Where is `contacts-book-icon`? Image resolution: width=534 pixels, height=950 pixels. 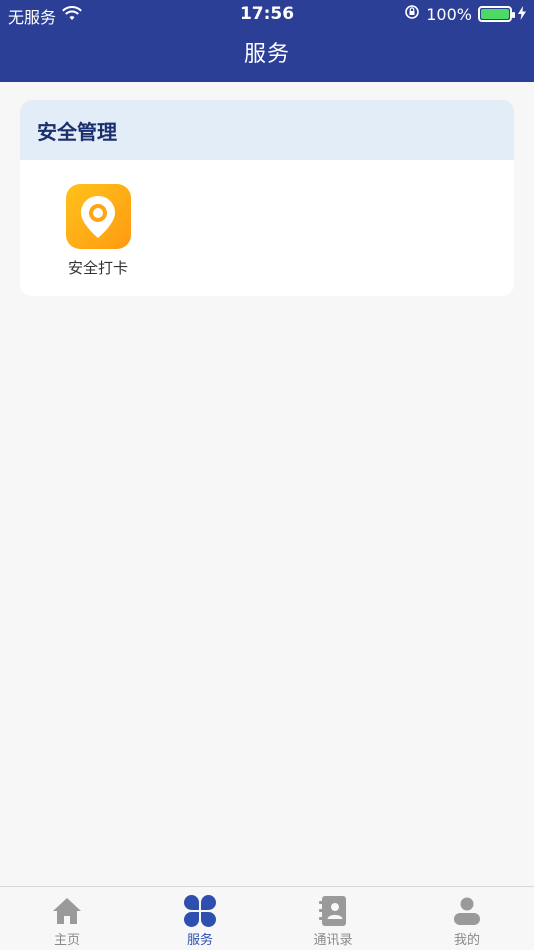 contacts-book-icon is located at coordinates (333, 911).